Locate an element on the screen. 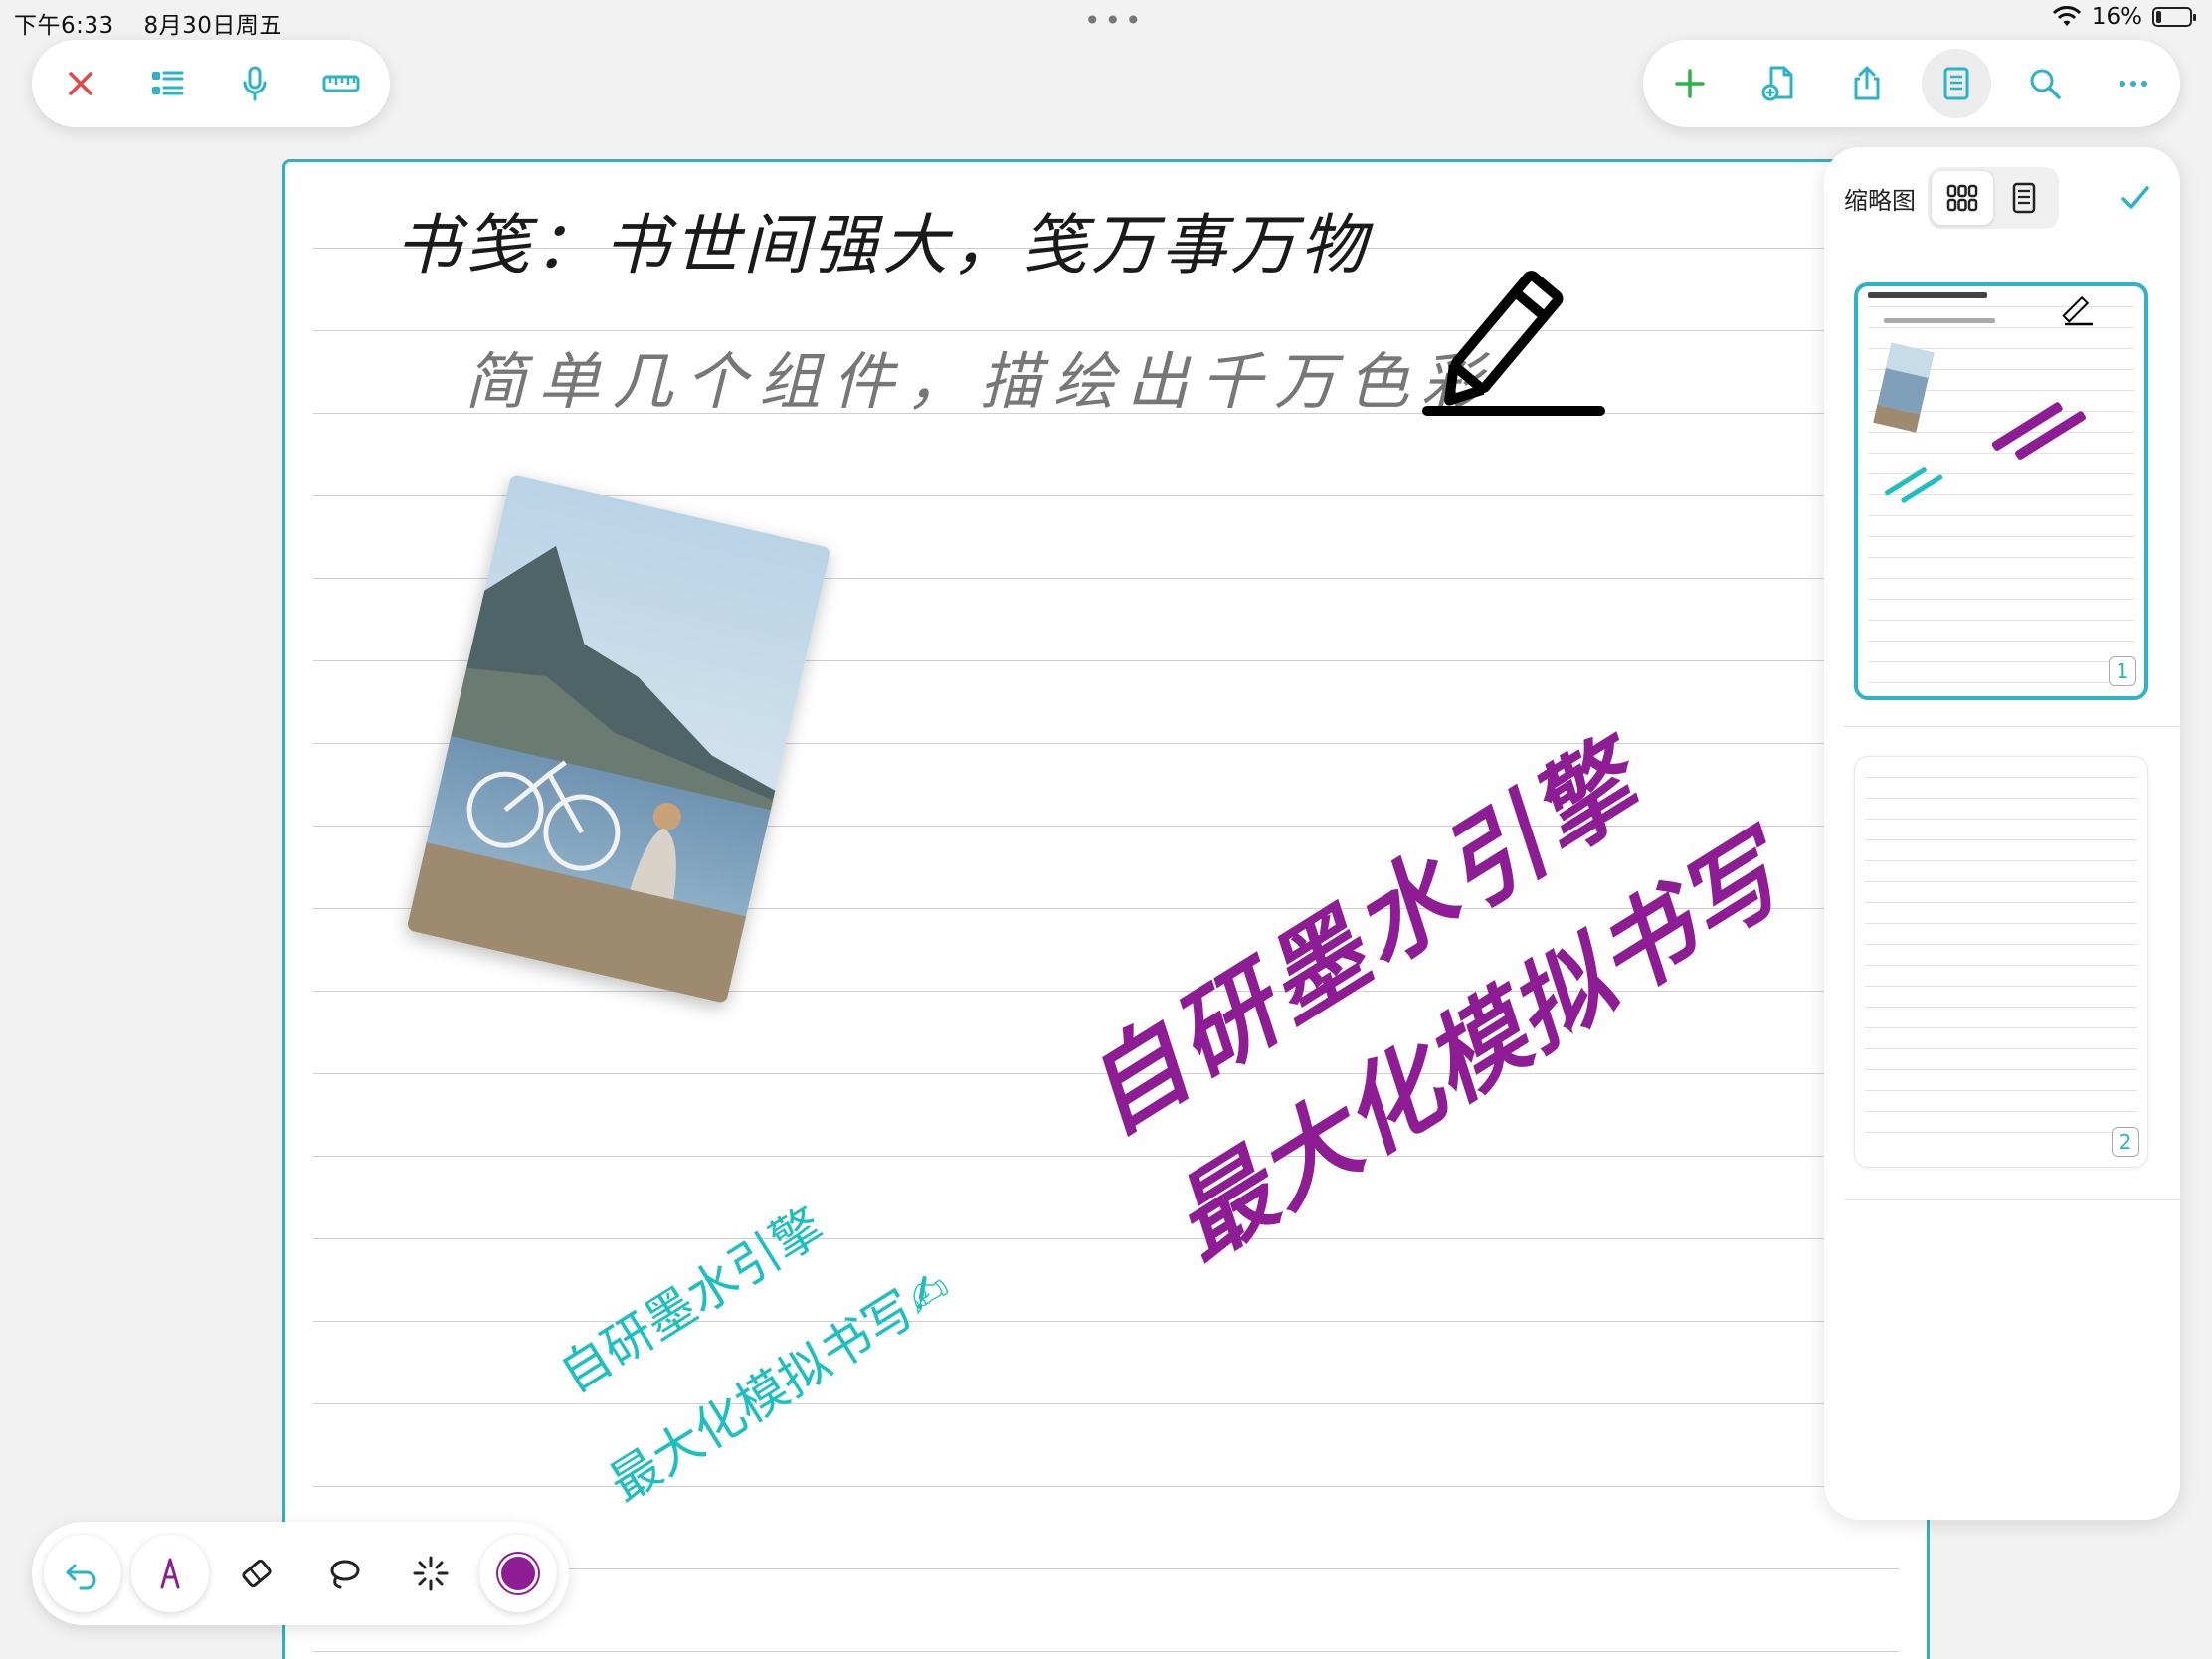 The height and width of the screenshot is (1659, 2212). ruler-icon is located at coordinates (341, 83).